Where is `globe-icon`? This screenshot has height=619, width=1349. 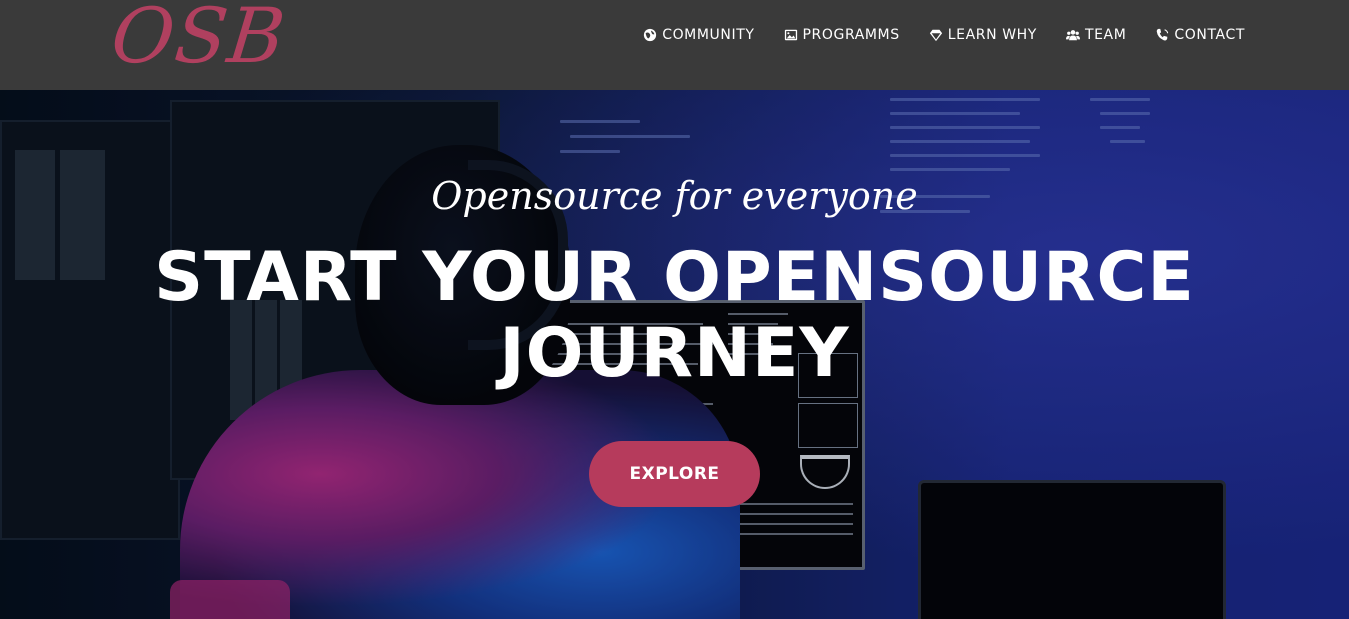 globe-icon is located at coordinates (650, 35).